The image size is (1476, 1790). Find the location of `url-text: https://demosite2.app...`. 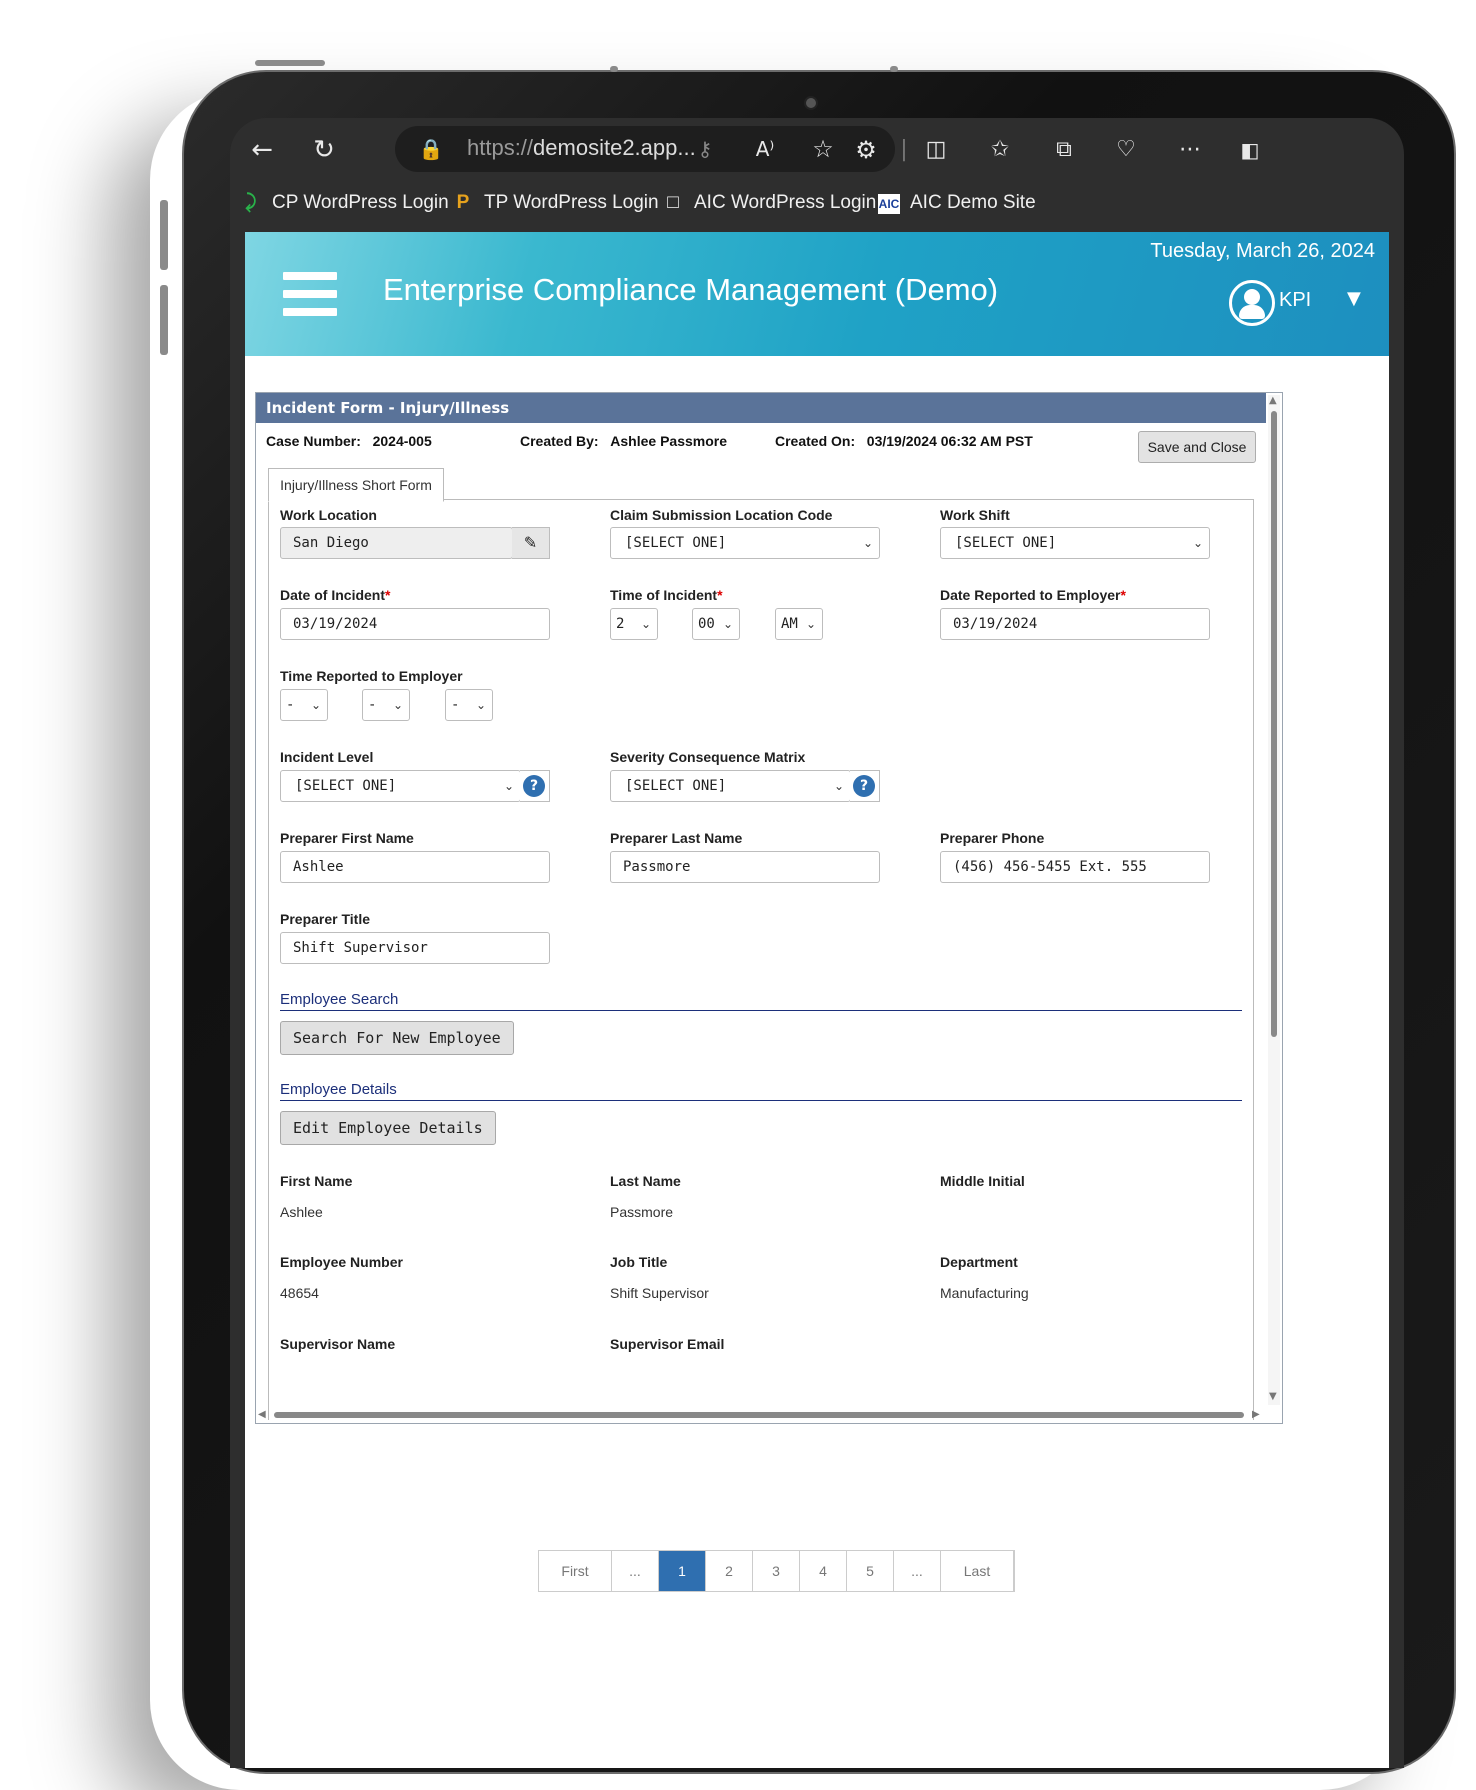

url-text: https://demosite2.app... is located at coordinates (581, 148).